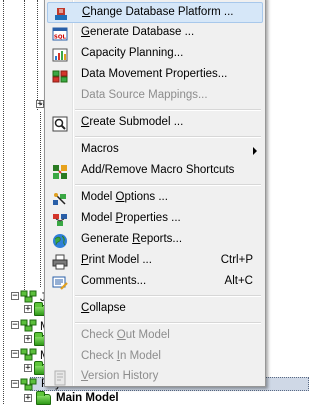 The height and width of the screenshot is (405, 320). What do you see at coordinates (60, 38) in the screenshot?
I see `svg-text: SQL` at bounding box center [60, 38].